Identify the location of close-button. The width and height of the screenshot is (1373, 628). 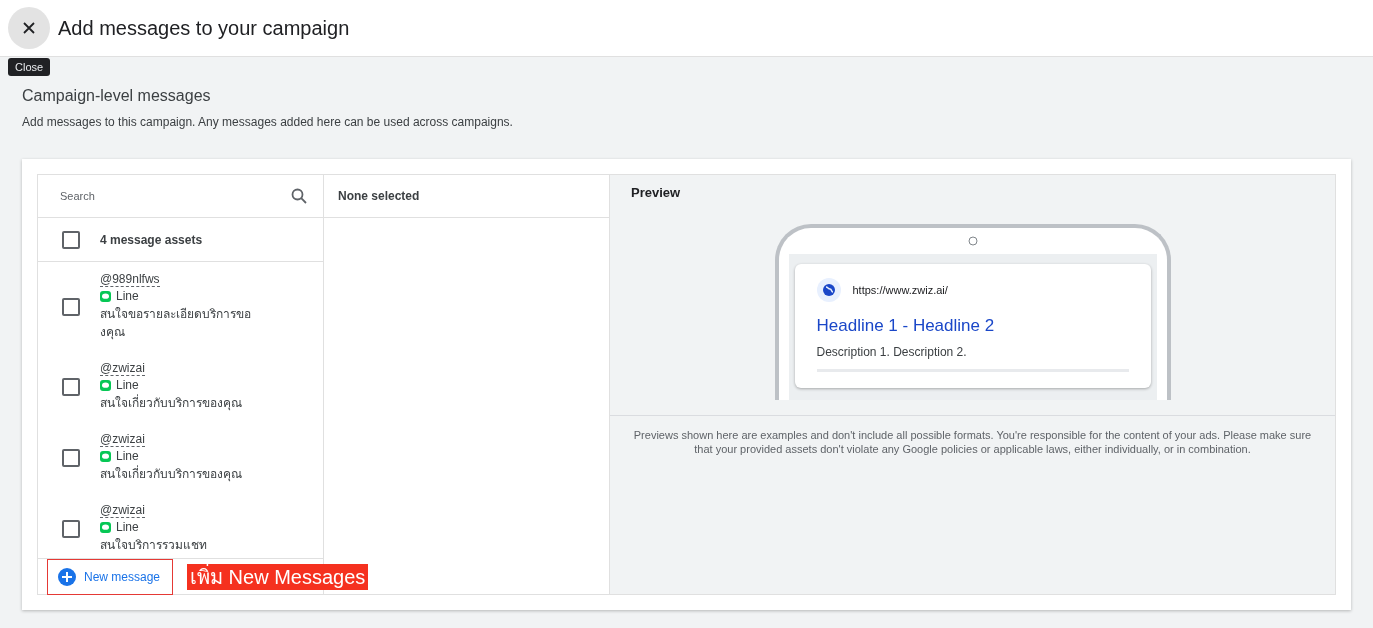
(29, 28).